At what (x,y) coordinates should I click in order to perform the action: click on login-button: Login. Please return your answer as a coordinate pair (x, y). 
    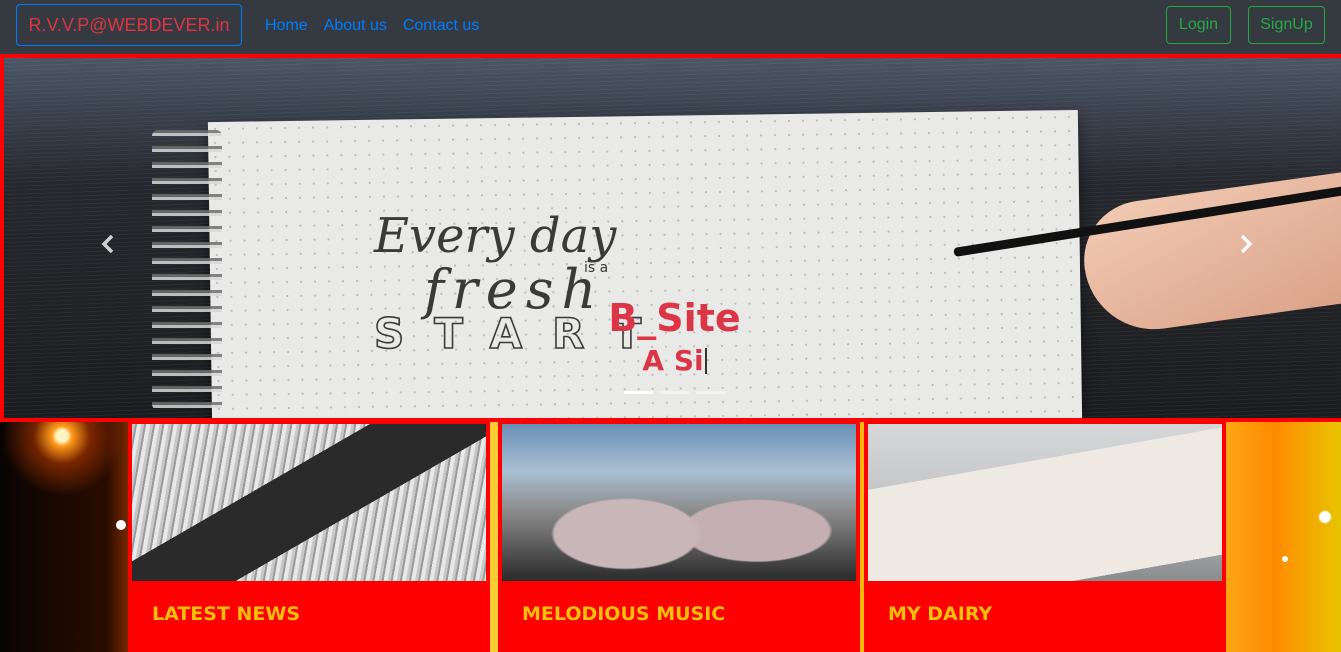
    Looking at the image, I should click on (1198, 25).